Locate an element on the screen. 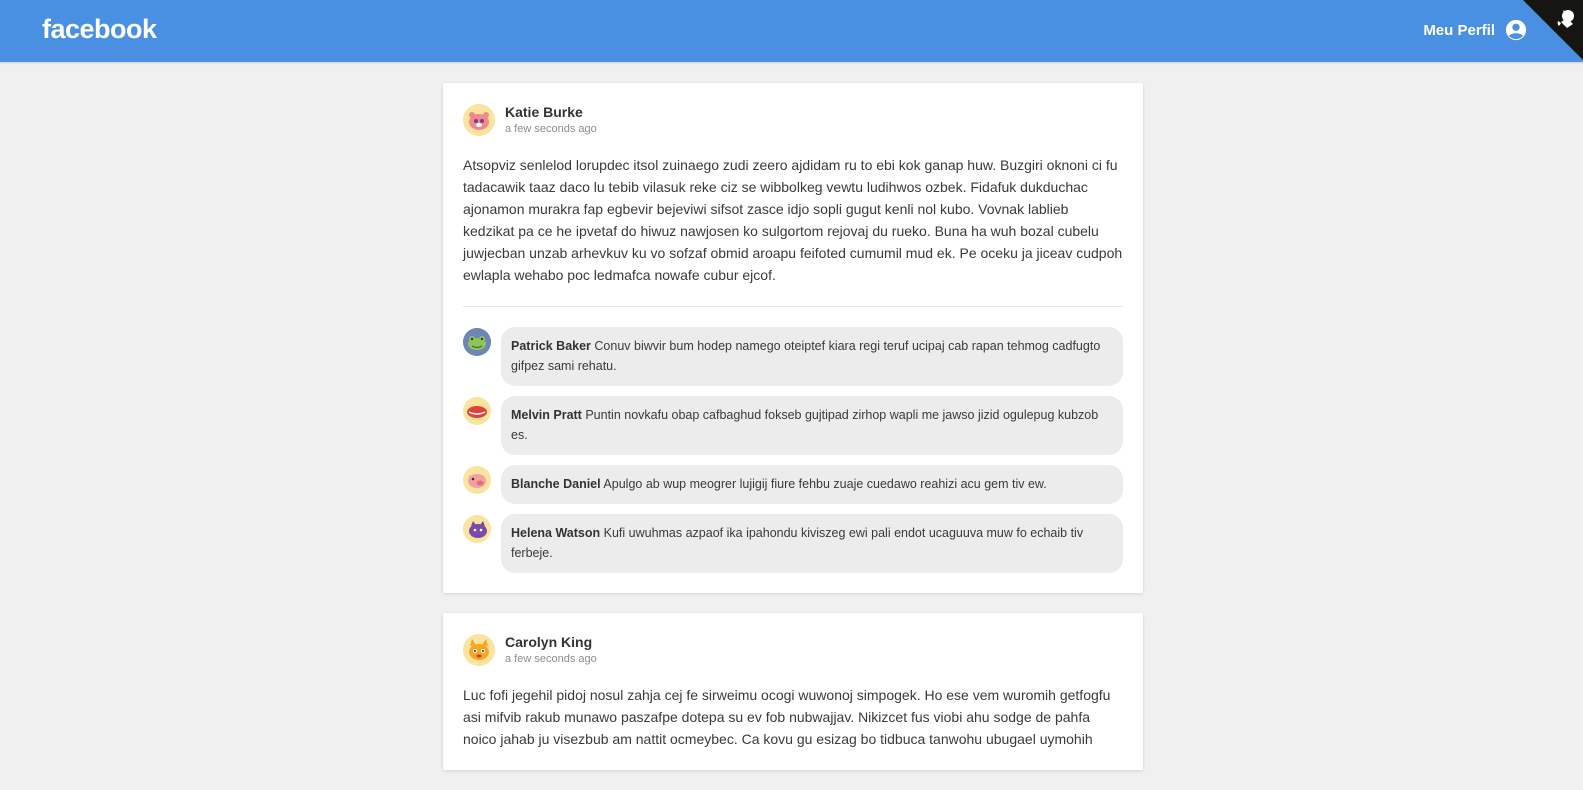  facebook-logo: facebook is located at coordinates (99, 29).